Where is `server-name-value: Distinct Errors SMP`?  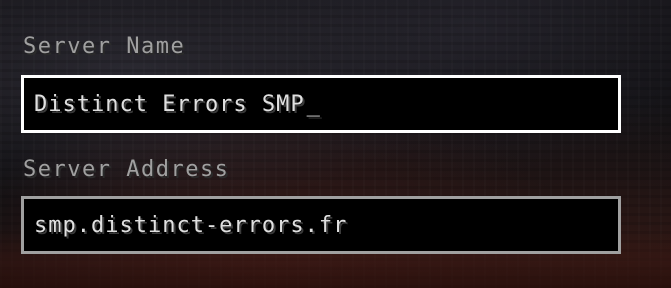
server-name-value: Distinct Errors SMP is located at coordinates (169, 104).